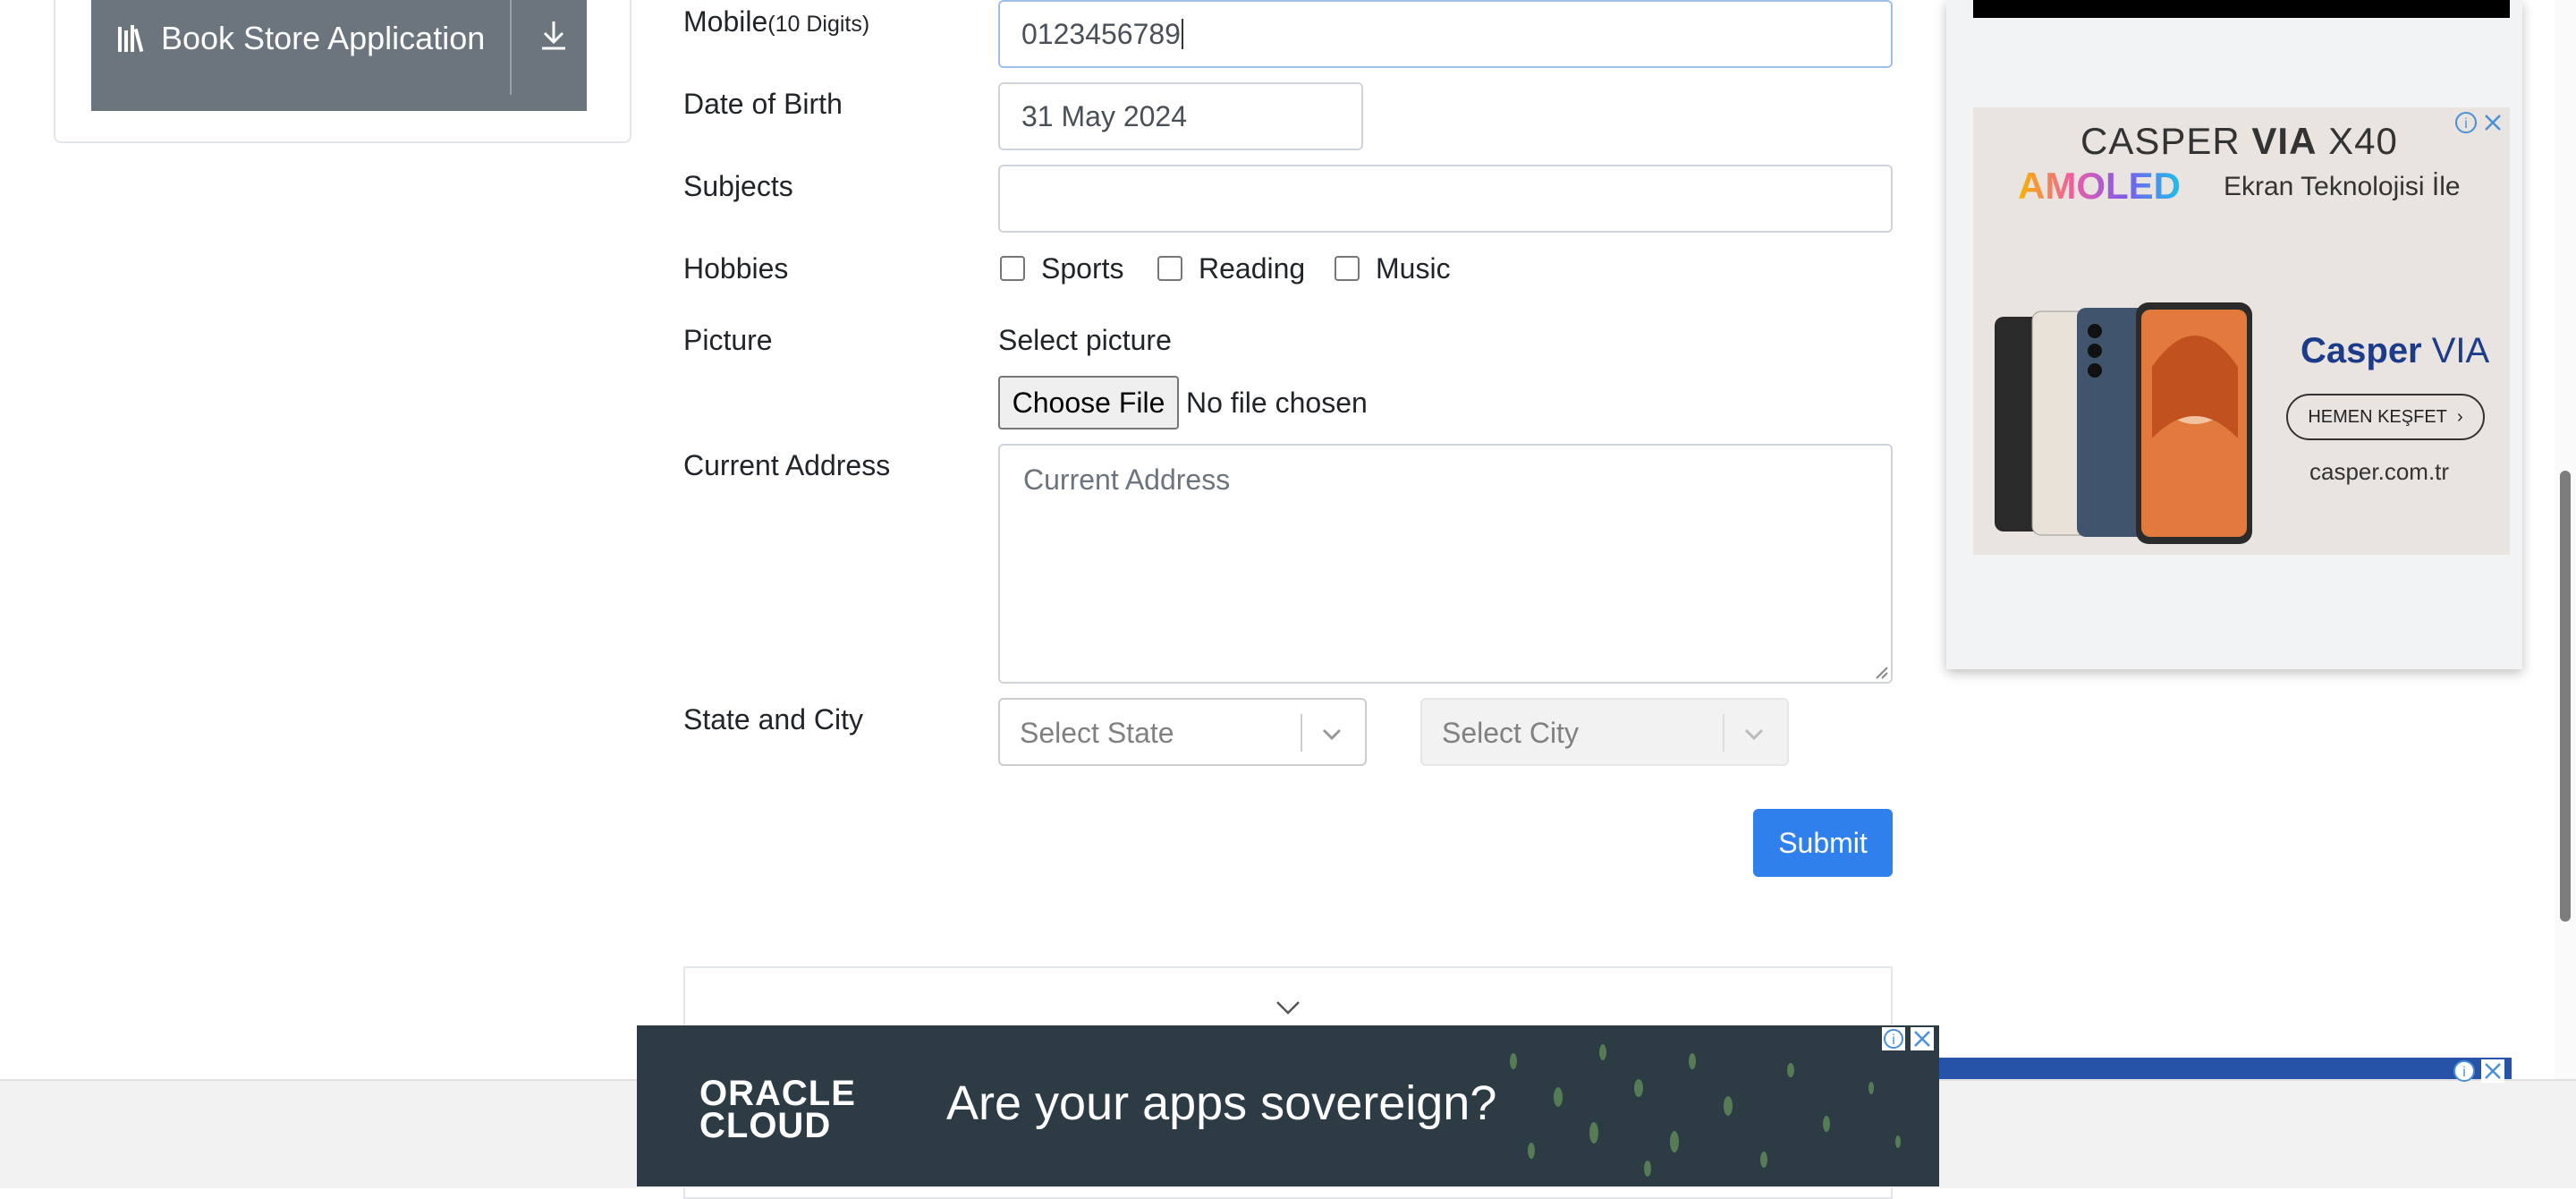 Image resolution: width=2576 pixels, height=1199 pixels. I want to click on ekran-text: Ekran Teknolojisi İle, so click(2342, 186).